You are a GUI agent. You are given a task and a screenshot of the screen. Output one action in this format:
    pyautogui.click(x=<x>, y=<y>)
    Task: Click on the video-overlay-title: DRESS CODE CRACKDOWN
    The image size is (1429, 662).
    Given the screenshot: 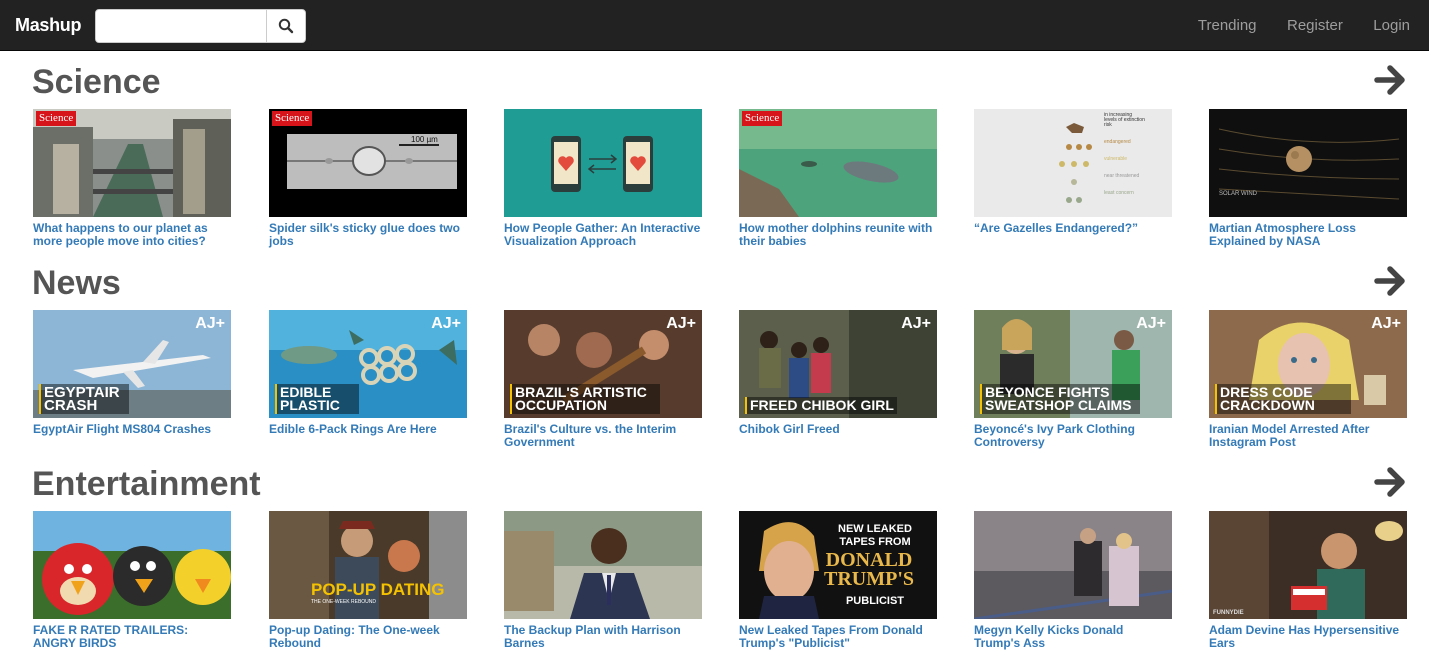 What is the action you would take?
    pyautogui.click(x=1283, y=399)
    